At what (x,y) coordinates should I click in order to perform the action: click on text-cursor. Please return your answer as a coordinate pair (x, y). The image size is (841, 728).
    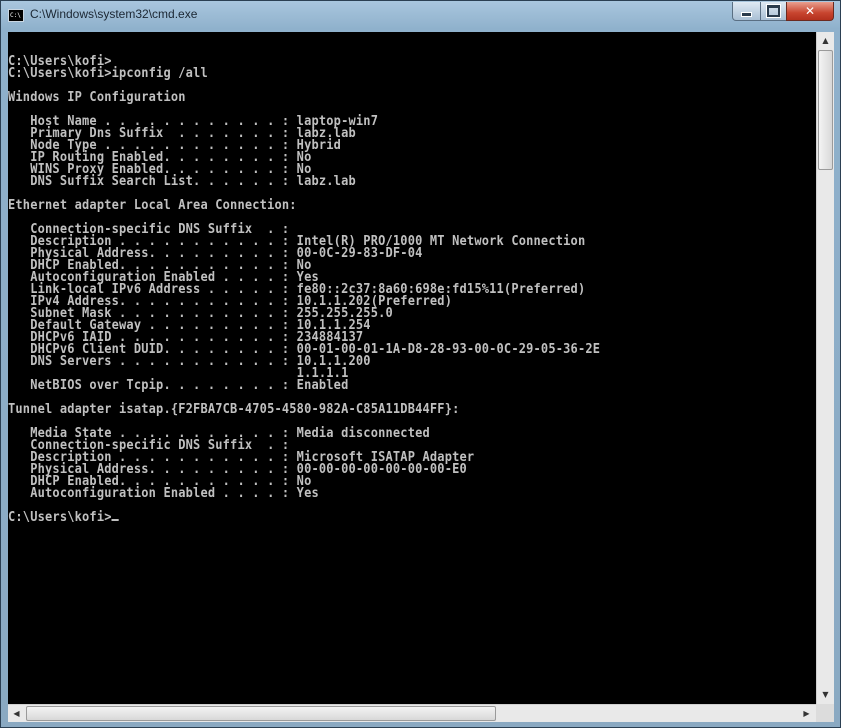
    Looking at the image, I should click on (115, 520).